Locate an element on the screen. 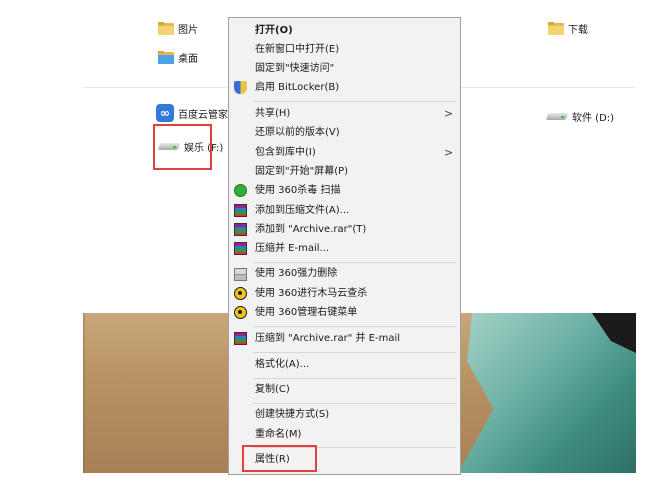 Image resolution: width=657 pixels, height=483 pixels. menu-item-share: 共享(H) > is located at coordinates (344, 114).